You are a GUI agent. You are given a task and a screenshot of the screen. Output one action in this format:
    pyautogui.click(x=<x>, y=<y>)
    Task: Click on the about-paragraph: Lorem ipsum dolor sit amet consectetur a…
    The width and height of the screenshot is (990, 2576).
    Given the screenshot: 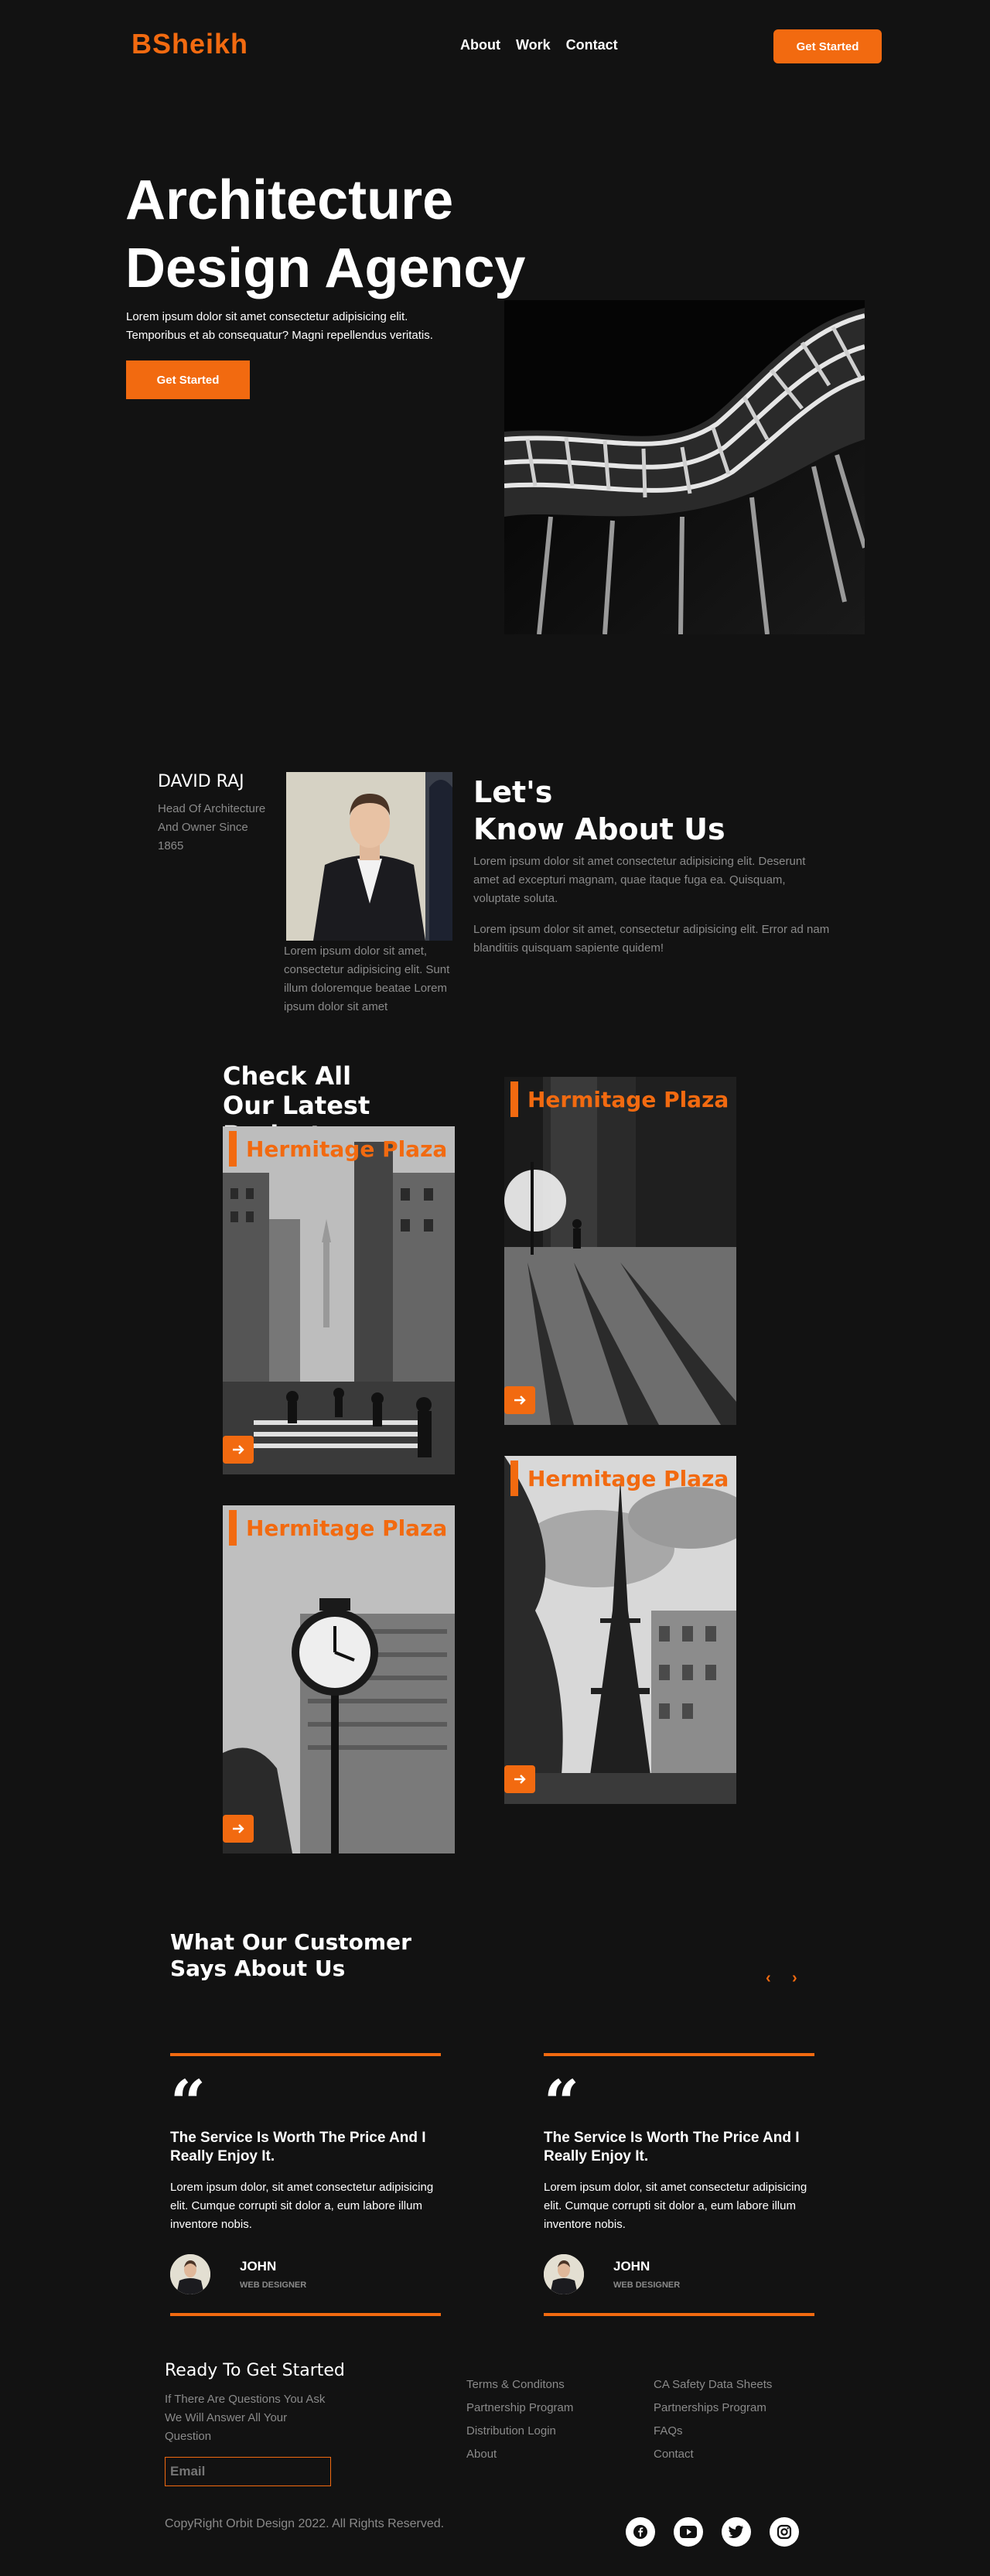 What is the action you would take?
    pyautogui.click(x=640, y=880)
    